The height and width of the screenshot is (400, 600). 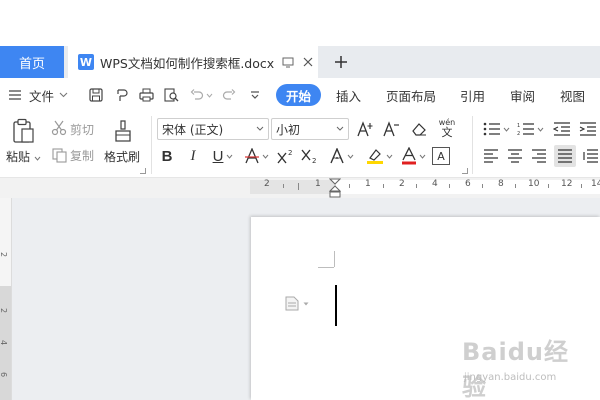 What do you see at coordinates (539, 156) in the screenshot?
I see `align-right-icon` at bounding box center [539, 156].